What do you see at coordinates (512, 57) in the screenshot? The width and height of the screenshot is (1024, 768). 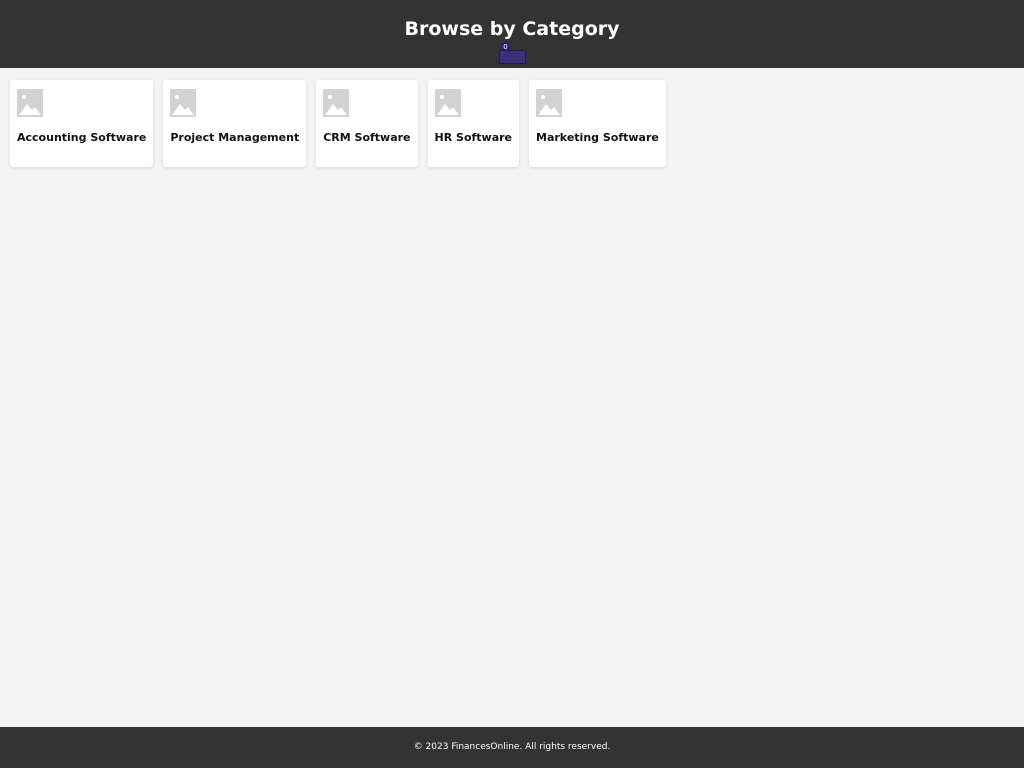 I see `cart-icon` at bounding box center [512, 57].